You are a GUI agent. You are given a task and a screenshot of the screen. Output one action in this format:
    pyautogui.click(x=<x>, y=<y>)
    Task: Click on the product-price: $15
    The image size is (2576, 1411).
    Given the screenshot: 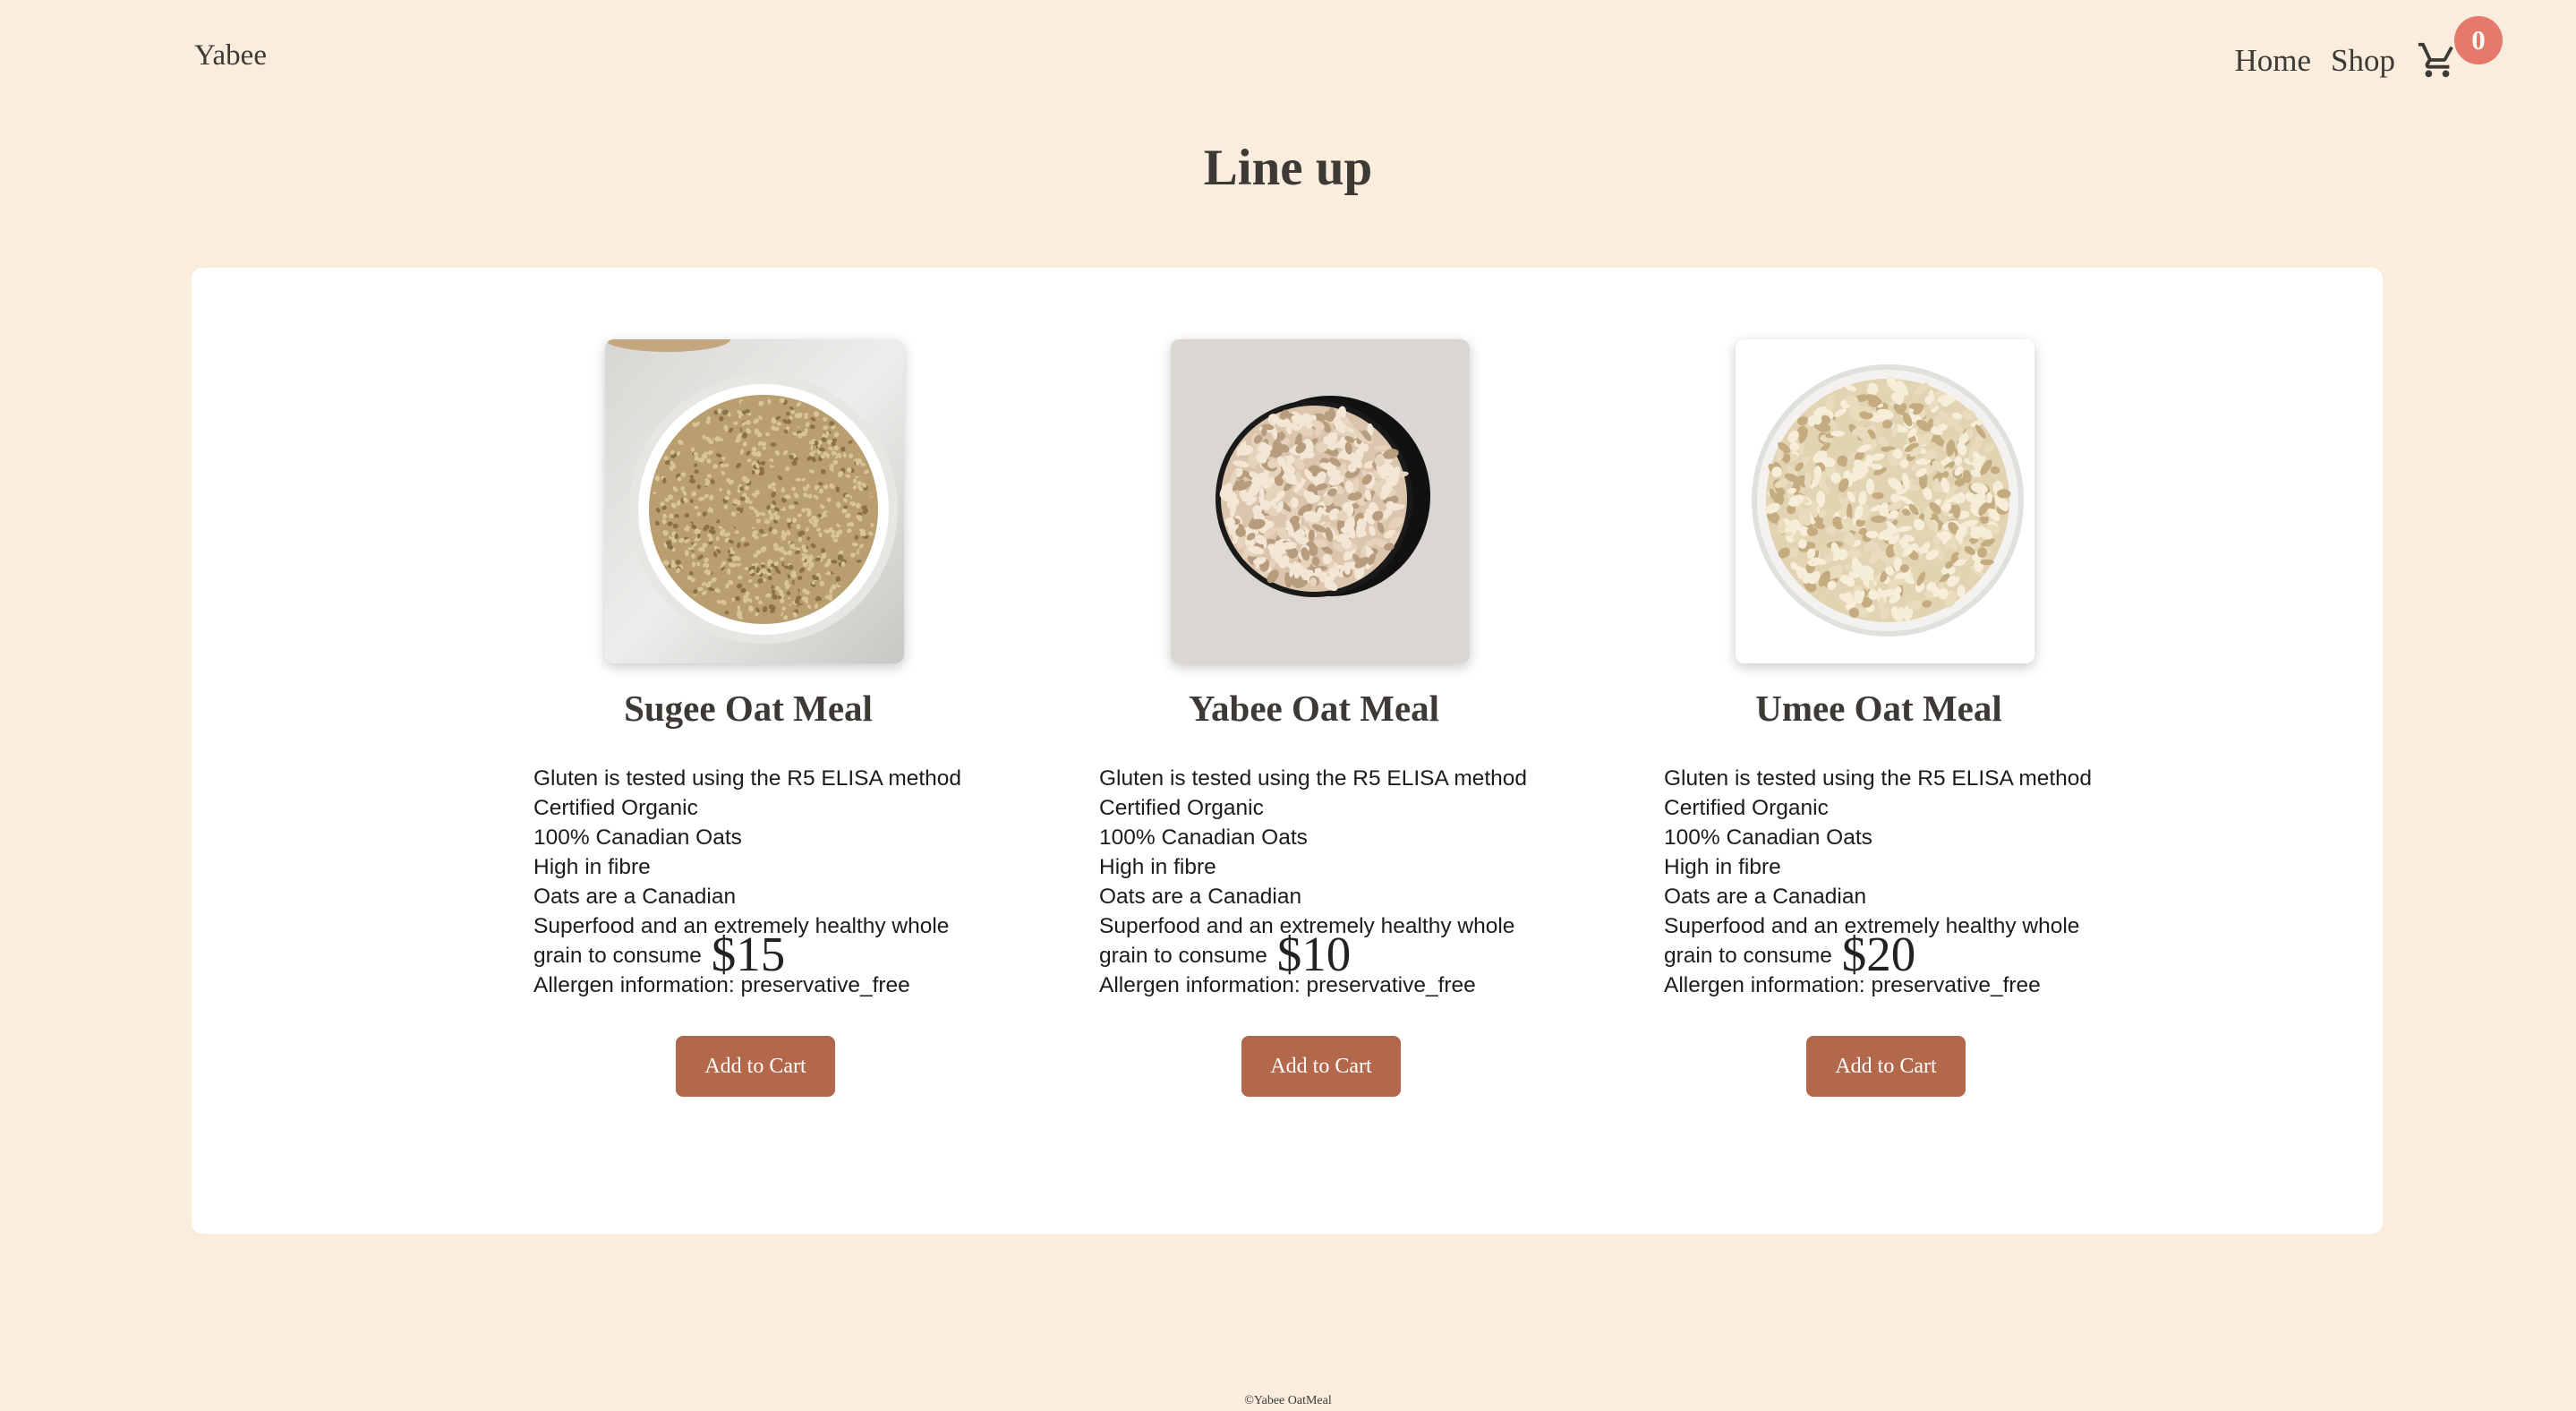 What is the action you would take?
    pyautogui.click(x=748, y=954)
    